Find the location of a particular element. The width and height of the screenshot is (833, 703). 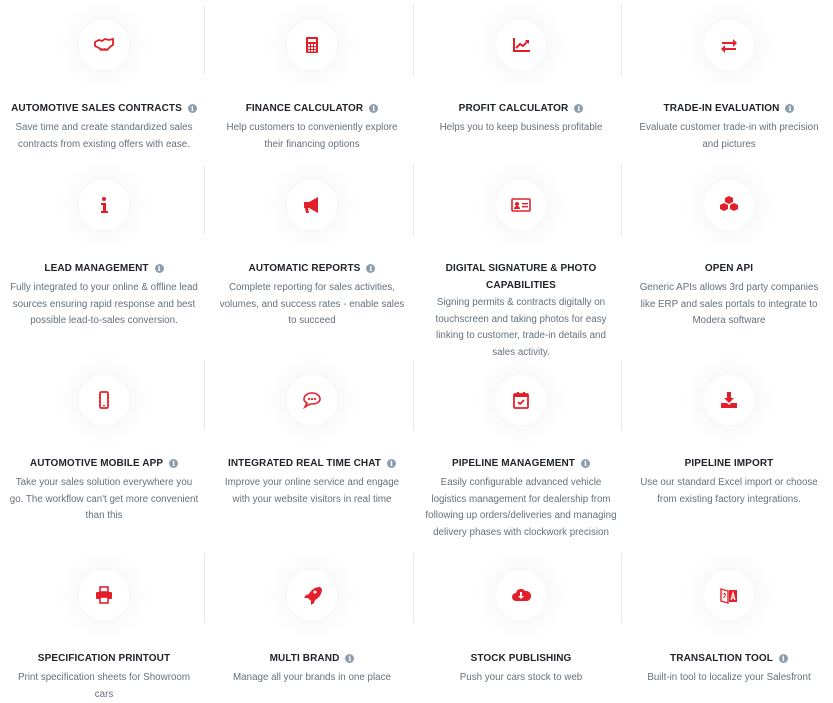

feature-title: DIGITAL SIGNATURE & PHOTO CAPABILITIES is located at coordinates (521, 277).